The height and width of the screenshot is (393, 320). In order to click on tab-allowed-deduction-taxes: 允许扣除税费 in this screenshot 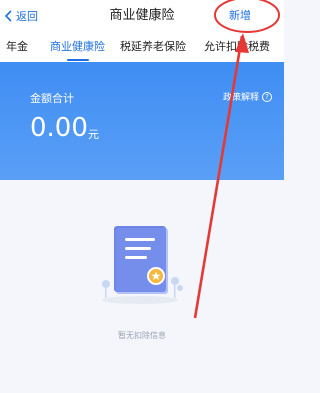, I will do `click(237, 47)`.